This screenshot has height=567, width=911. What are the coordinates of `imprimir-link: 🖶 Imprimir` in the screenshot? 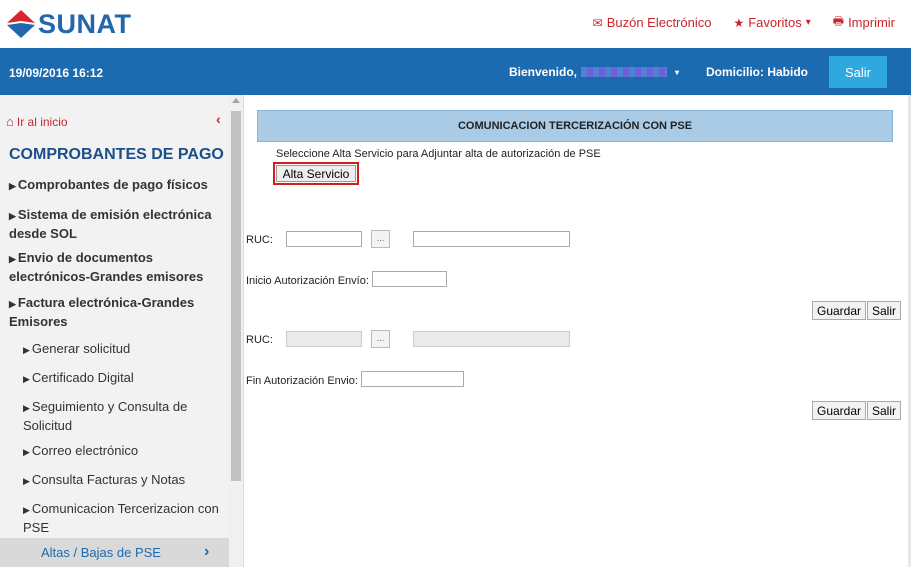 It's located at (864, 22).